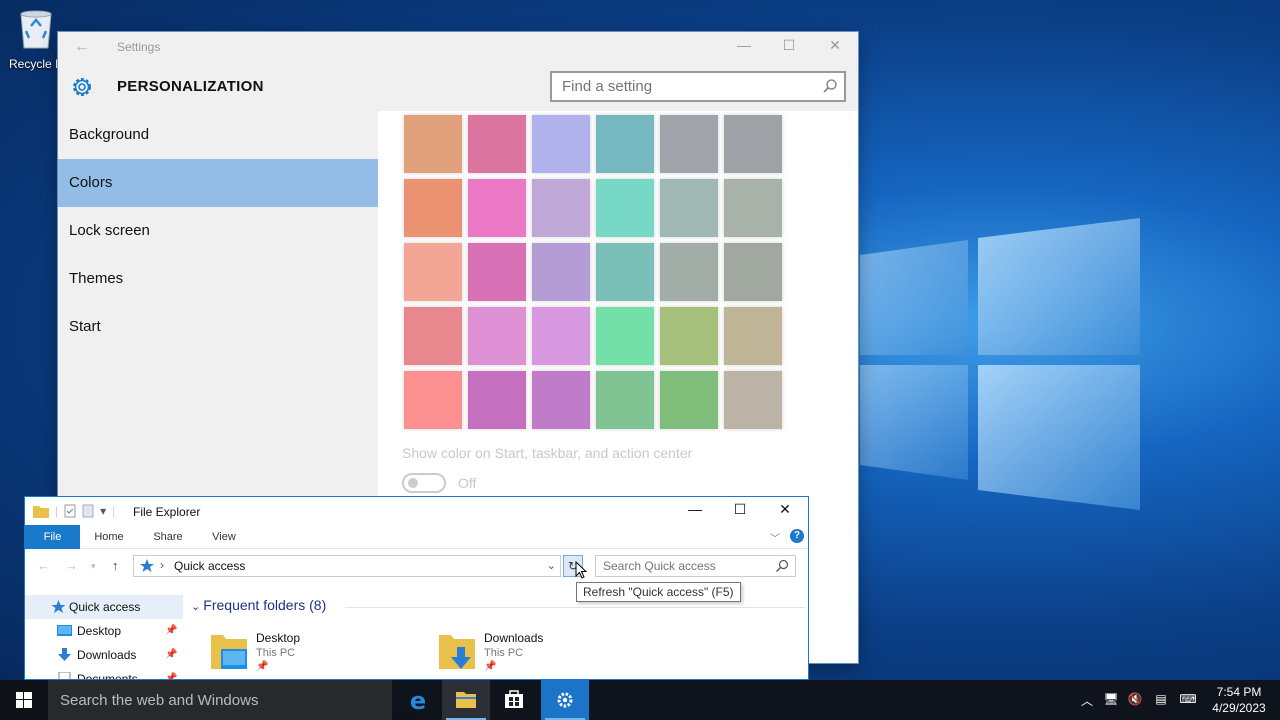 The width and height of the screenshot is (1280, 720). I want to click on nav-item-desktop: Desktop 📌, so click(104, 631).